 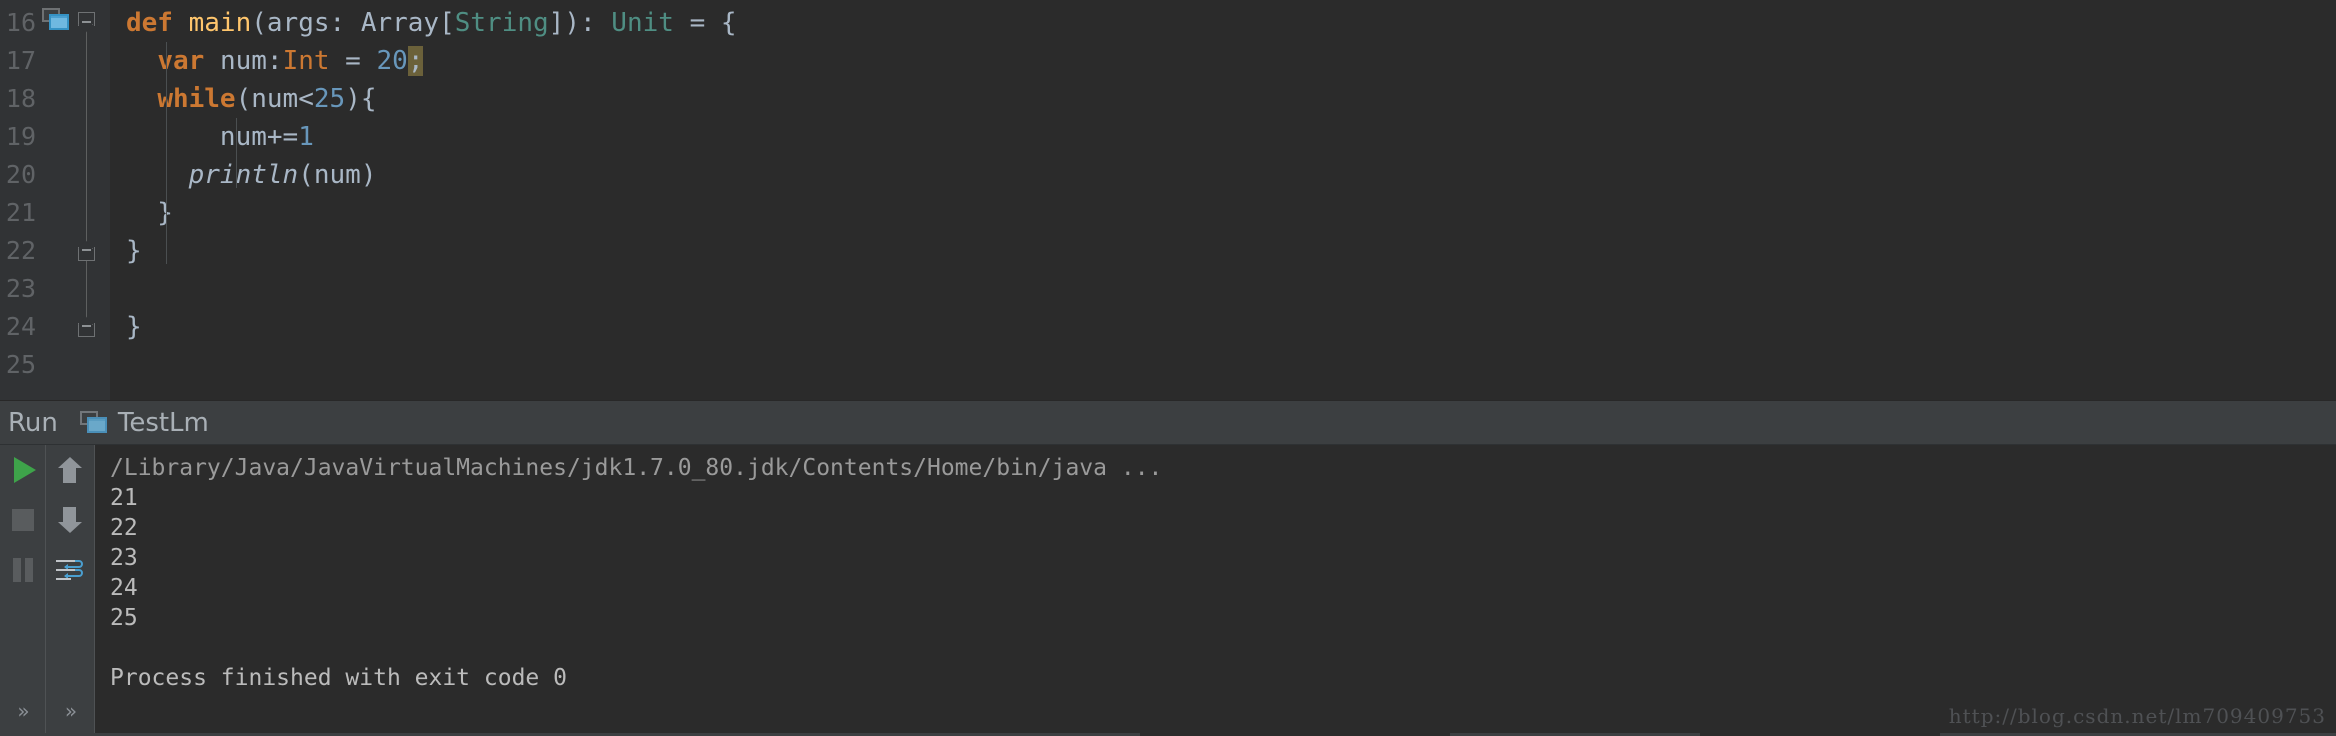 I want to click on soft-wrap-button, so click(x=70, y=570).